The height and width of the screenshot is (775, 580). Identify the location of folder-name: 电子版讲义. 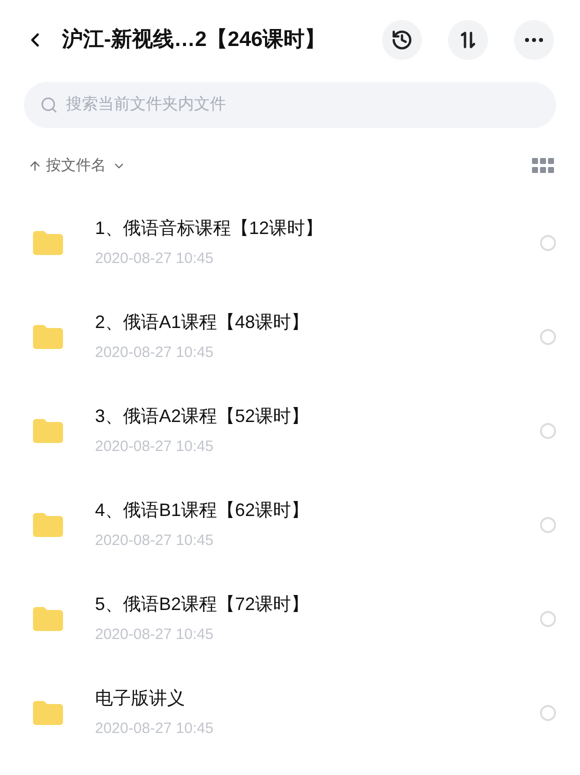
(154, 698).